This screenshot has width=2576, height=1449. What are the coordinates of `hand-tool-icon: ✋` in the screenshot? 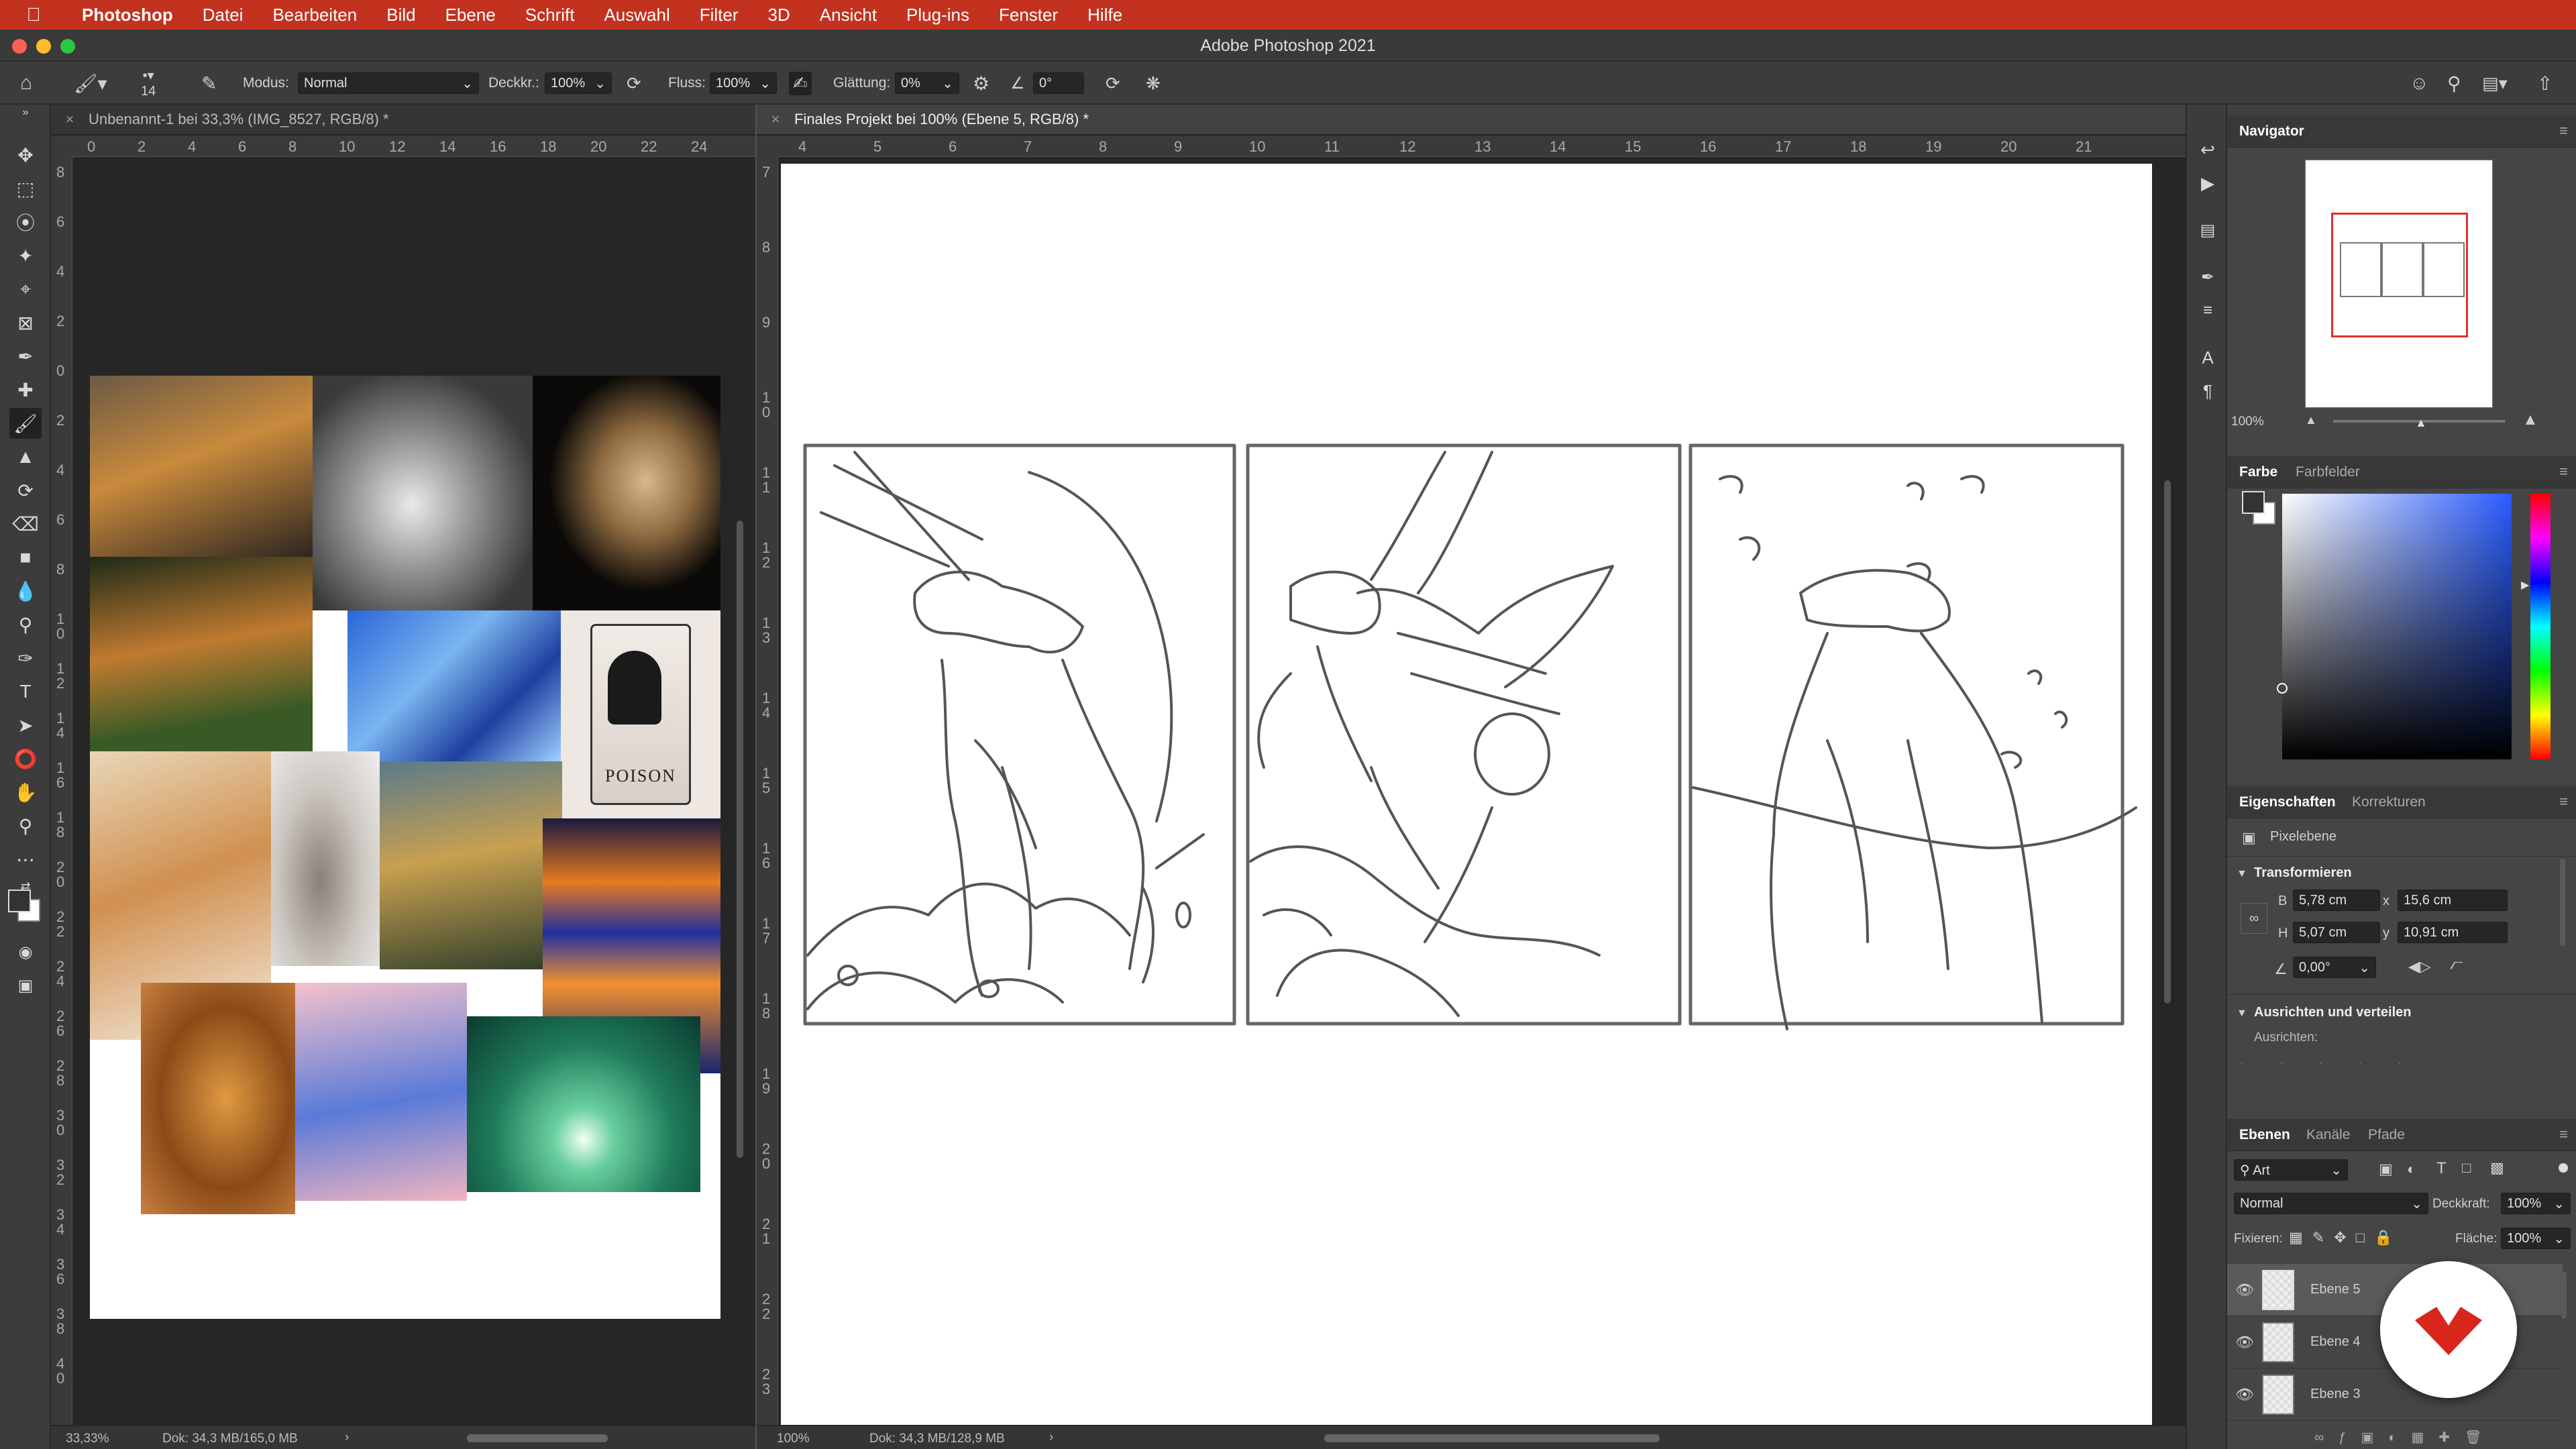 It's located at (25, 792).